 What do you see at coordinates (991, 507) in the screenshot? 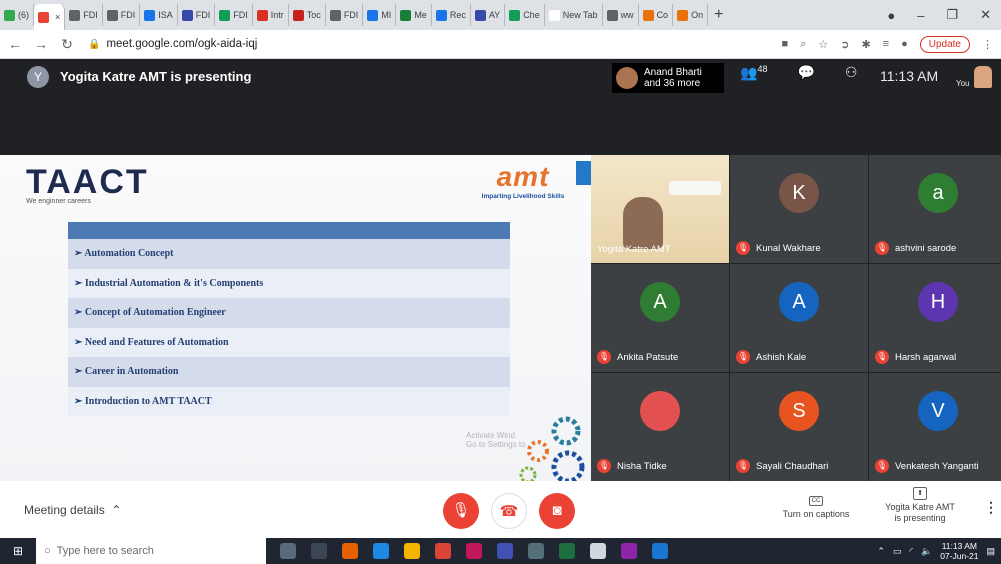
I see `more-options-icon: ⋮` at bounding box center [991, 507].